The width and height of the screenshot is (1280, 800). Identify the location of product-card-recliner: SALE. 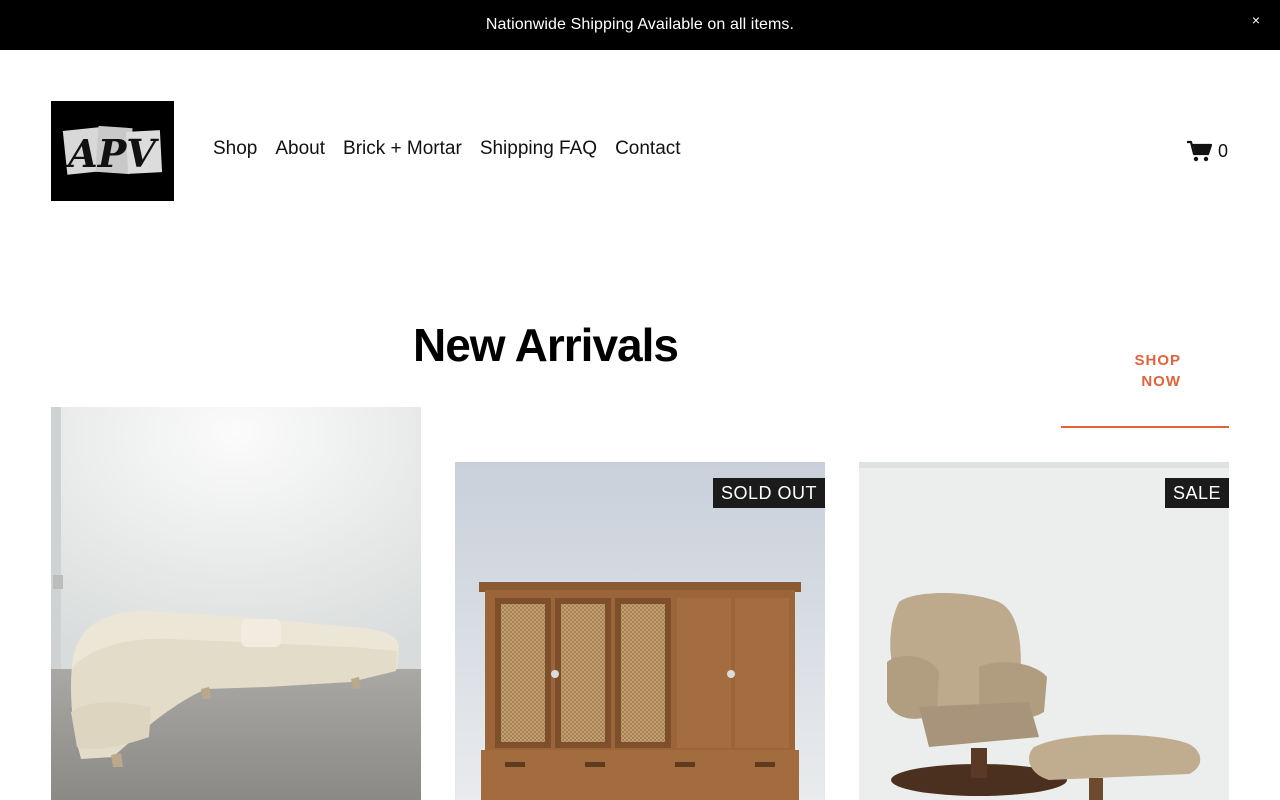
(1044, 631).